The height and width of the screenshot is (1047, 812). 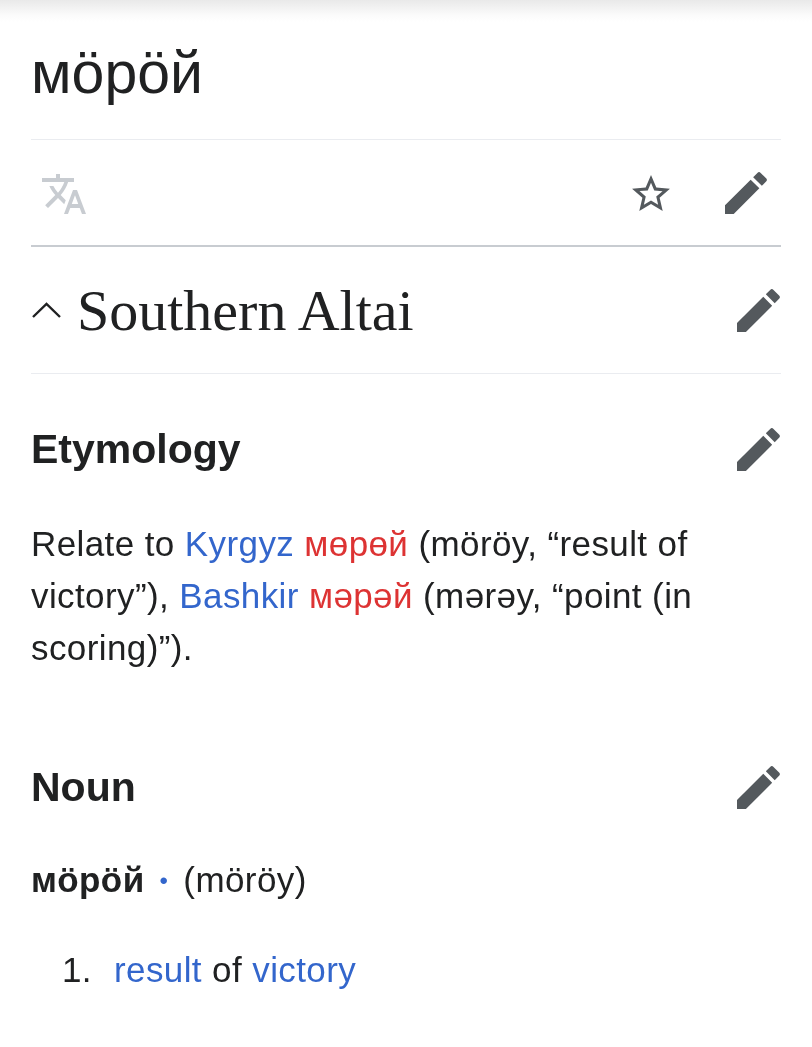 I want to click on missing-page-link: мәрәй, so click(x=360, y=595).